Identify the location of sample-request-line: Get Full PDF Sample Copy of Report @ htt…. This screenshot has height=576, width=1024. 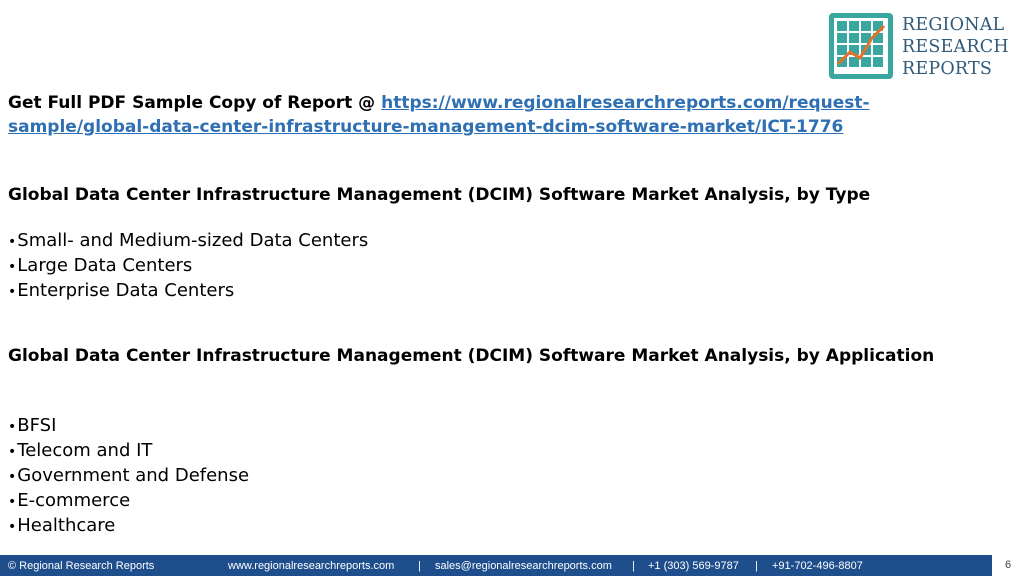
(508, 115).